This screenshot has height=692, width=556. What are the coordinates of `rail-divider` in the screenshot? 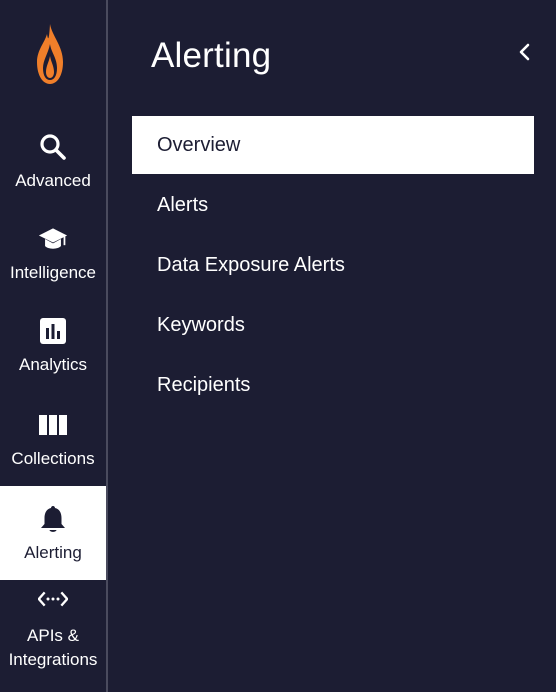 It's located at (107, 346).